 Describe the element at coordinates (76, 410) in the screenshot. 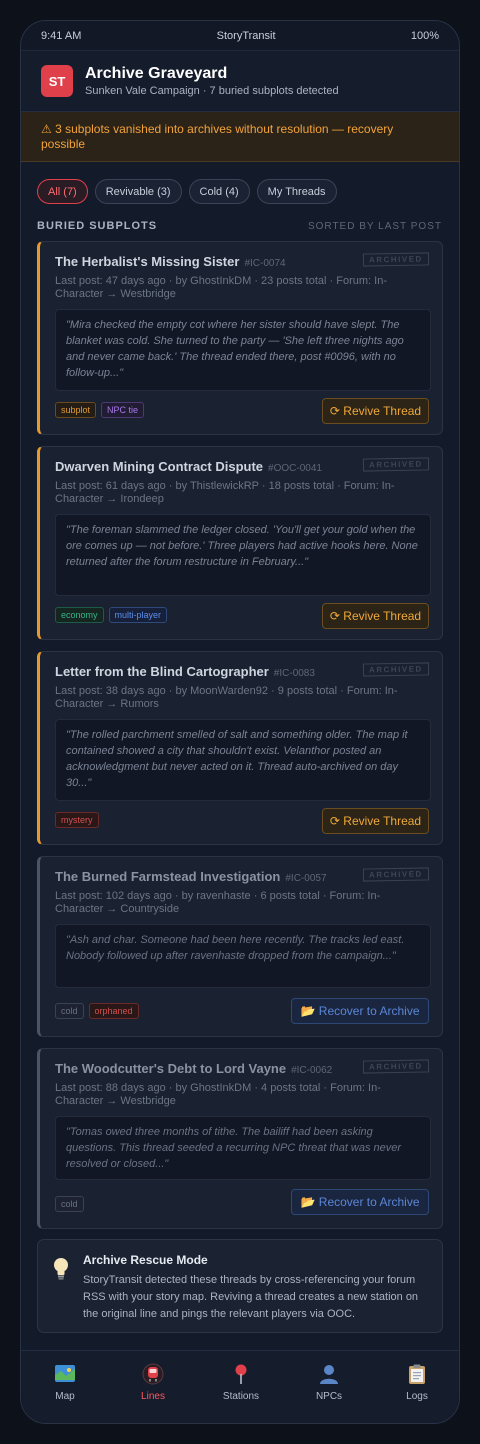

I see `tag-badge: subplot` at that location.